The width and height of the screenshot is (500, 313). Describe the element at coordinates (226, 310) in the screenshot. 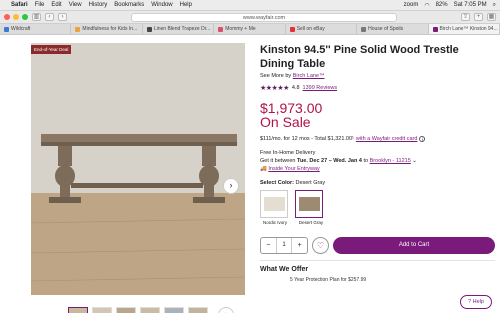

I see `thumbnail-next-button: ›` at that location.